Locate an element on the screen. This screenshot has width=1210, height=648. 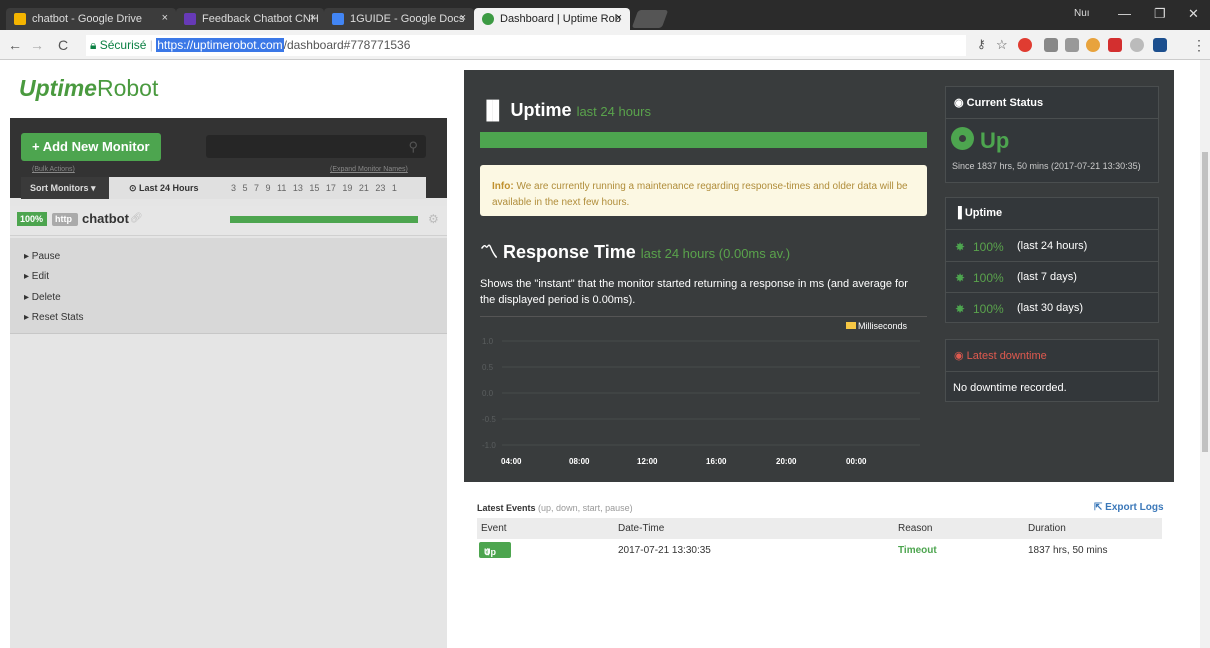
uptime-row: ✸ 100% (last 24 hours) is located at coordinates (1052, 246).